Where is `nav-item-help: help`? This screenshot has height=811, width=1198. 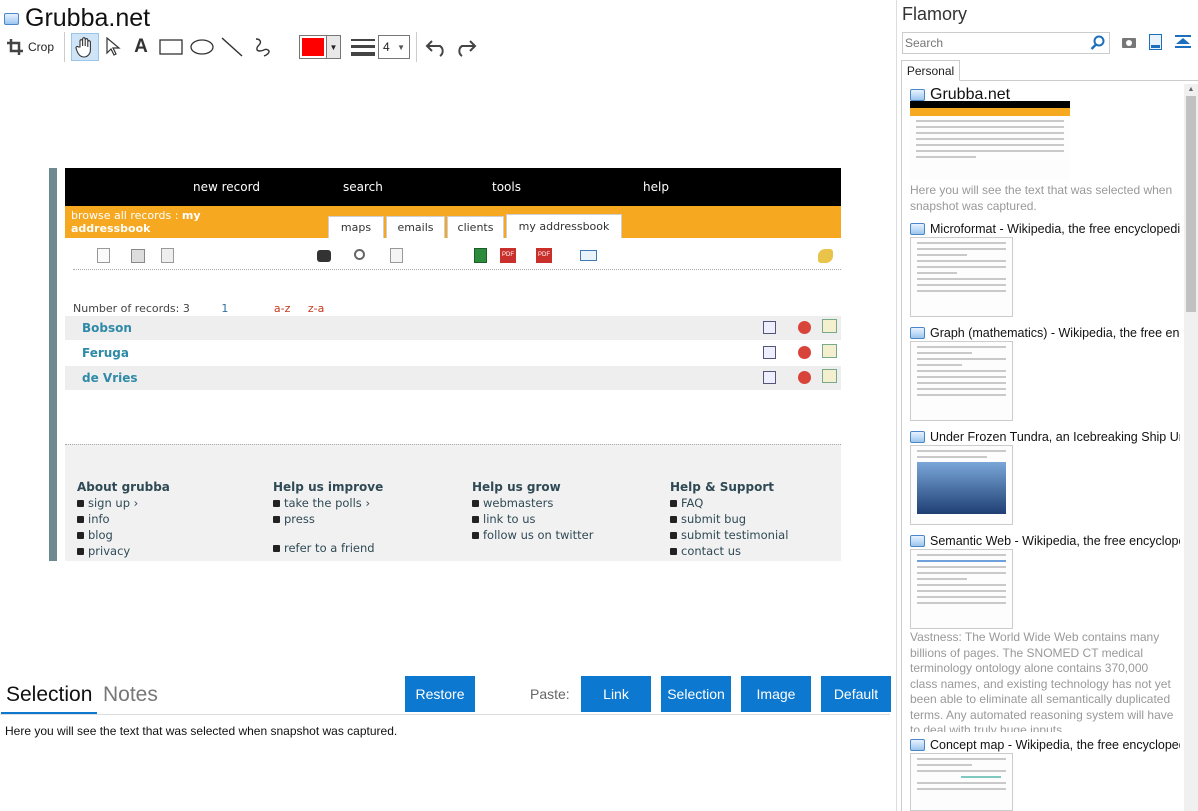 nav-item-help: help is located at coordinates (656, 187).